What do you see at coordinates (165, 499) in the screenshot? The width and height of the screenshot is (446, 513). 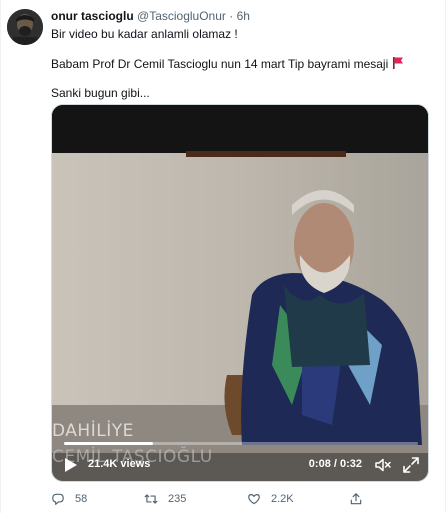 I see `retweet-button: 235` at bounding box center [165, 499].